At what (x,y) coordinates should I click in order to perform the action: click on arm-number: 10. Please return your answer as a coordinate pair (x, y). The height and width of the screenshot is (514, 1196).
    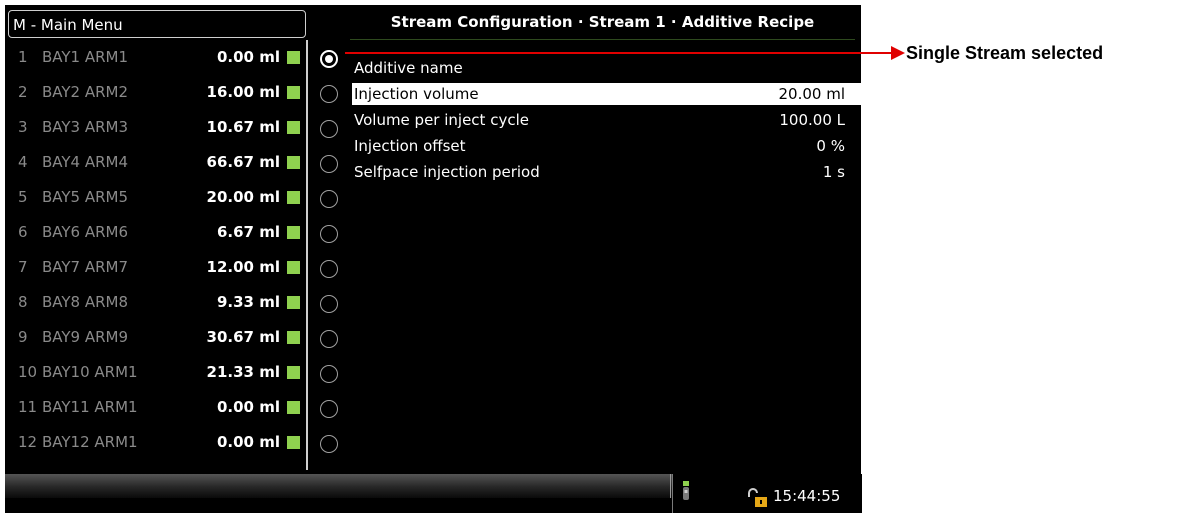
    Looking at the image, I should click on (28, 372).